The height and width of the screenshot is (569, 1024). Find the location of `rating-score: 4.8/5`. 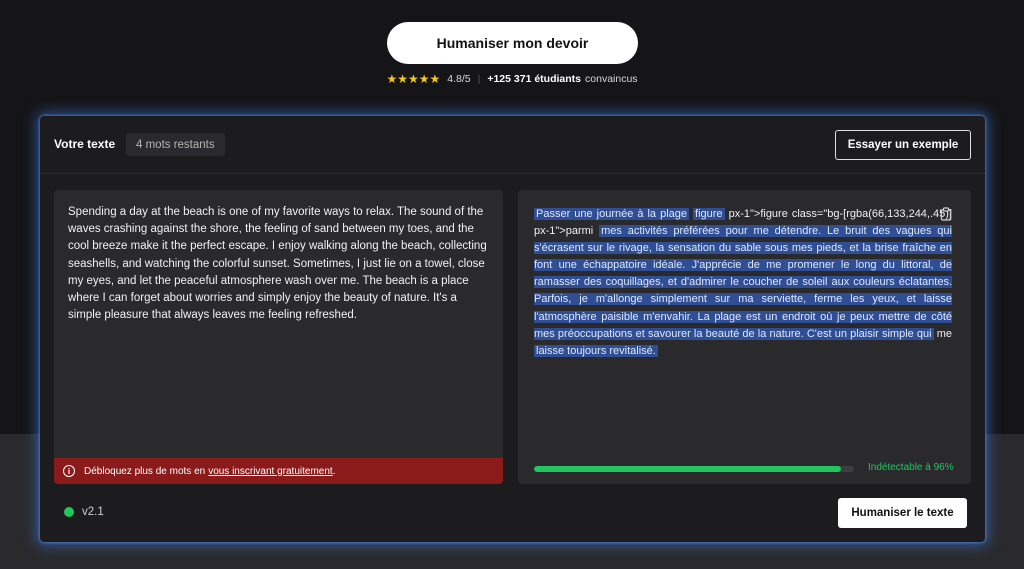

rating-score: 4.8/5 is located at coordinates (459, 79).